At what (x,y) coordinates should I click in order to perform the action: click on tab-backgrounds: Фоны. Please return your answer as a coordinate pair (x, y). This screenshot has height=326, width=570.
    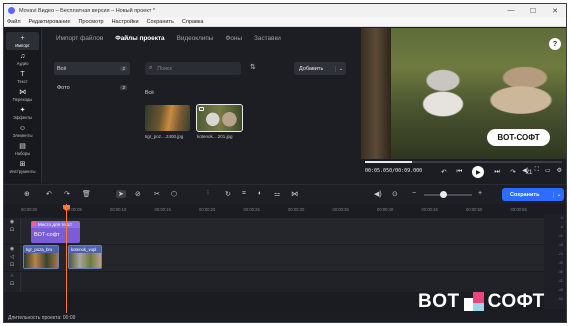
    Looking at the image, I should click on (233, 38).